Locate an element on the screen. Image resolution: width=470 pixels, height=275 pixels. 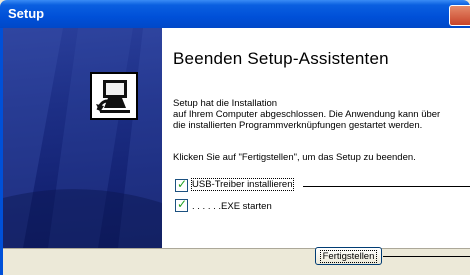
finish-button: Fertigstellen is located at coordinates (348, 256).